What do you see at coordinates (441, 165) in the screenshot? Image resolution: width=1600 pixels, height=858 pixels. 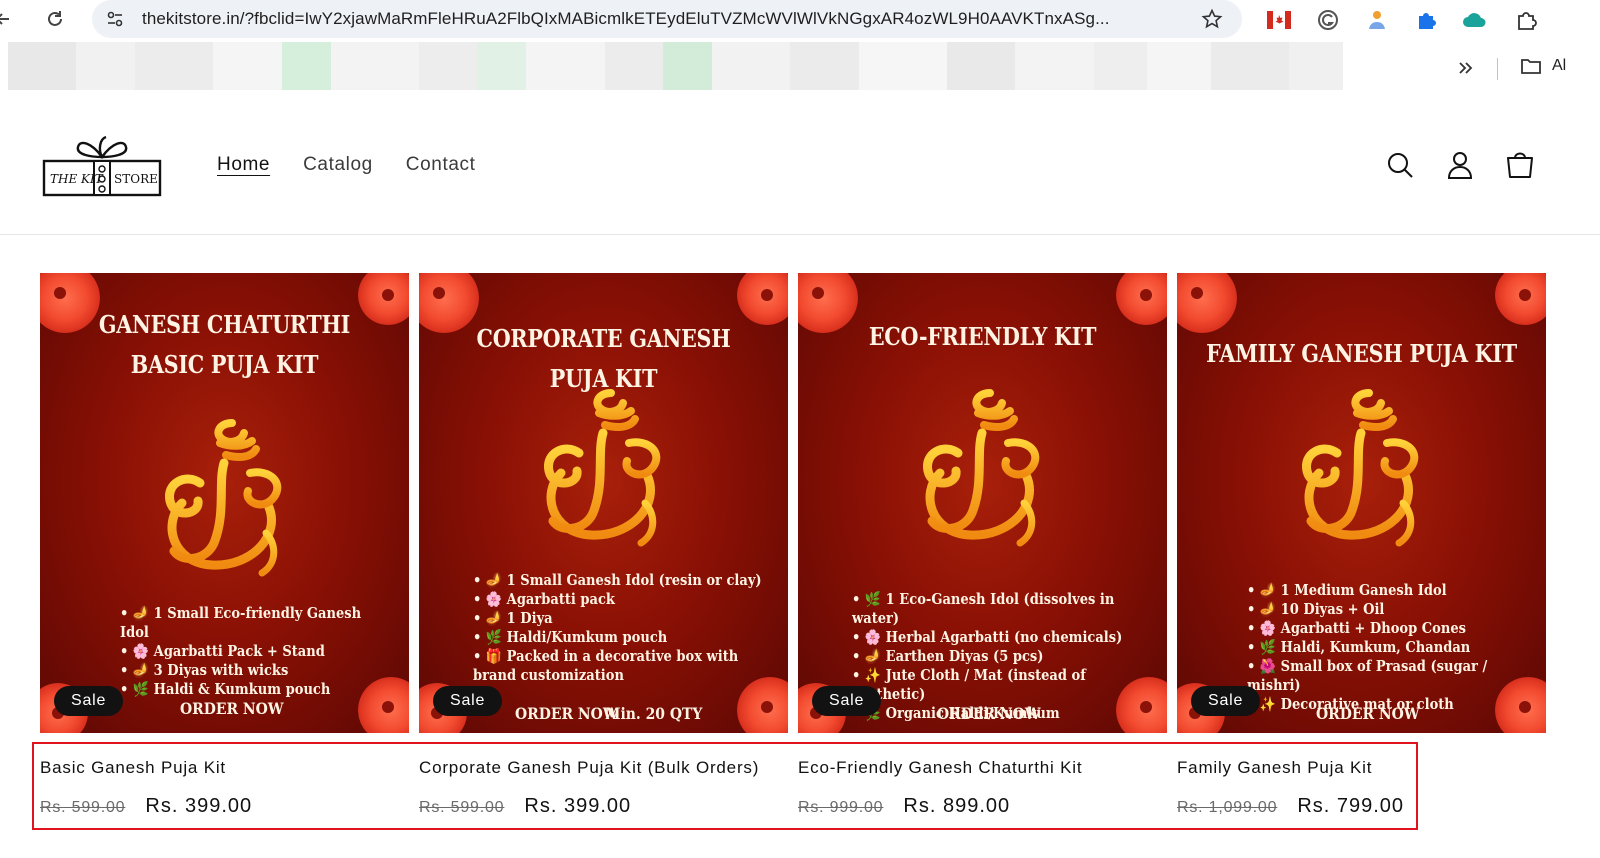 I see `nav-contact-link: Contact` at bounding box center [441, 165].